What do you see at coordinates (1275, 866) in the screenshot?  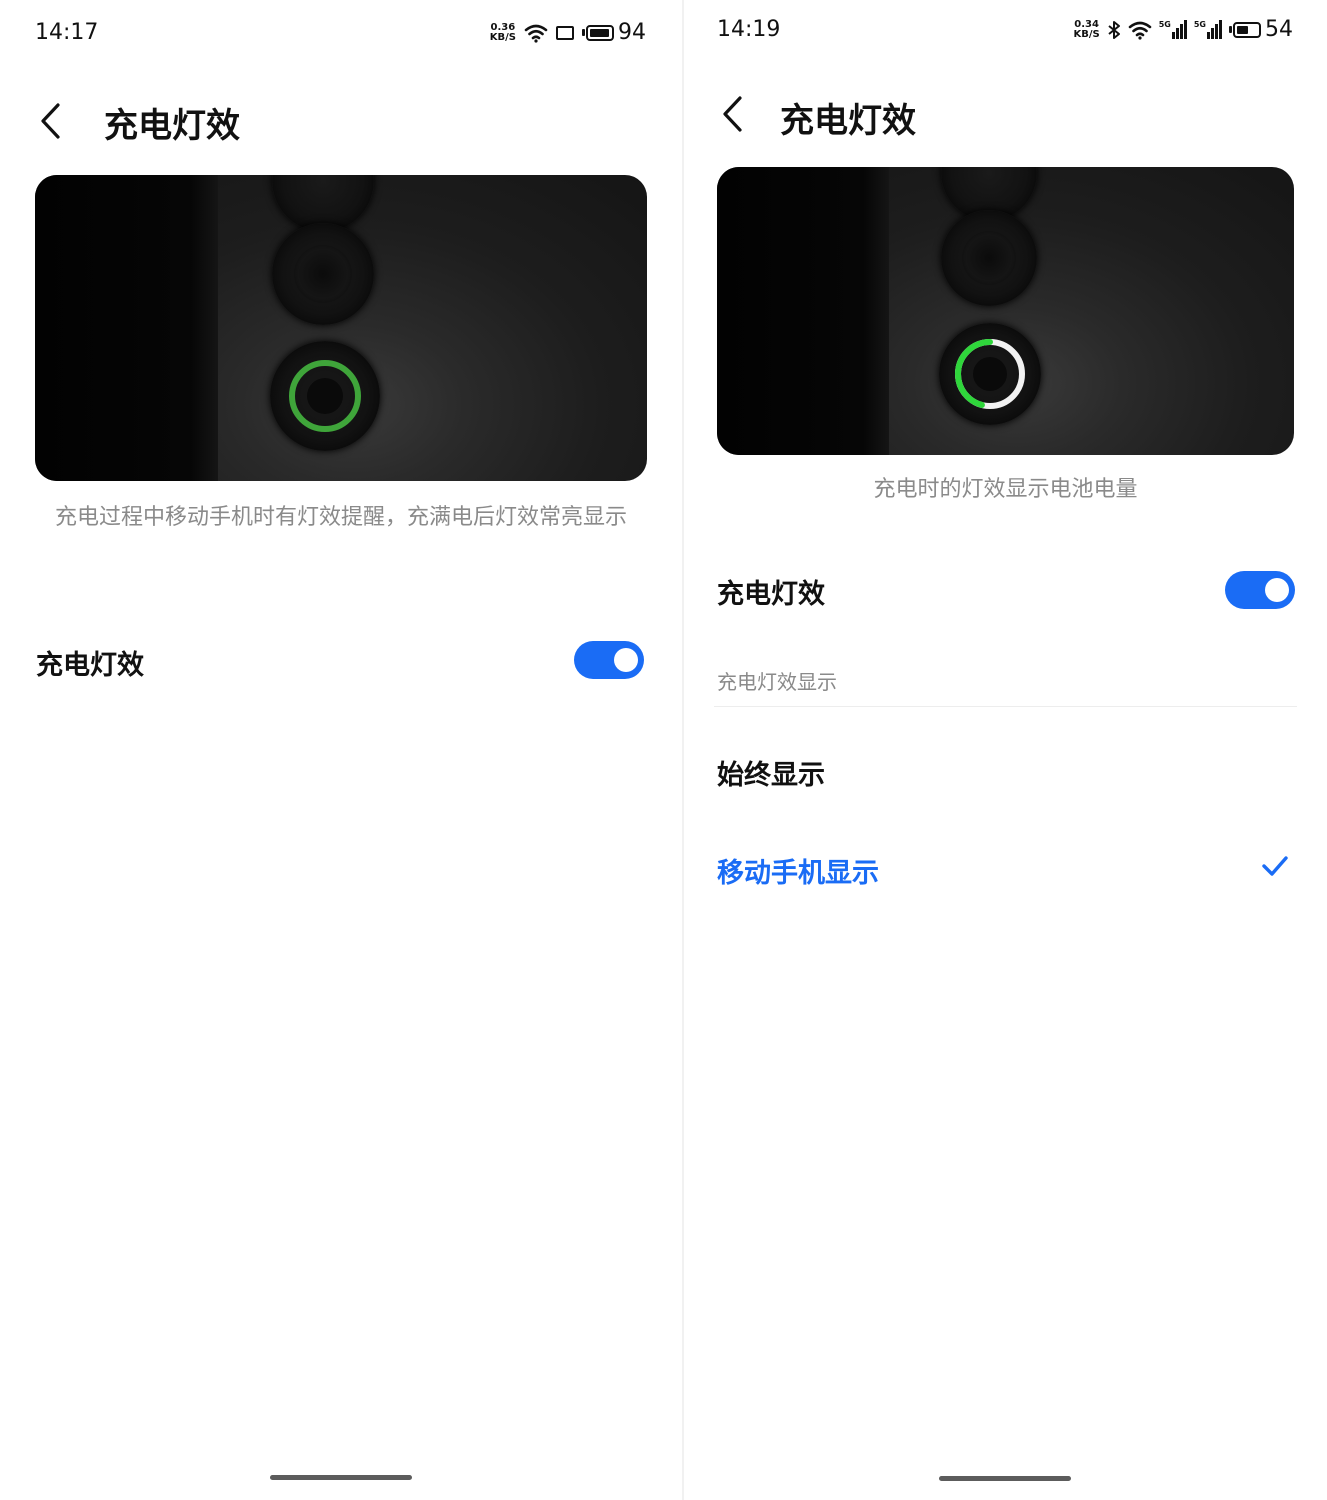 I see `check-icon` at bounding box center [1275, 866].